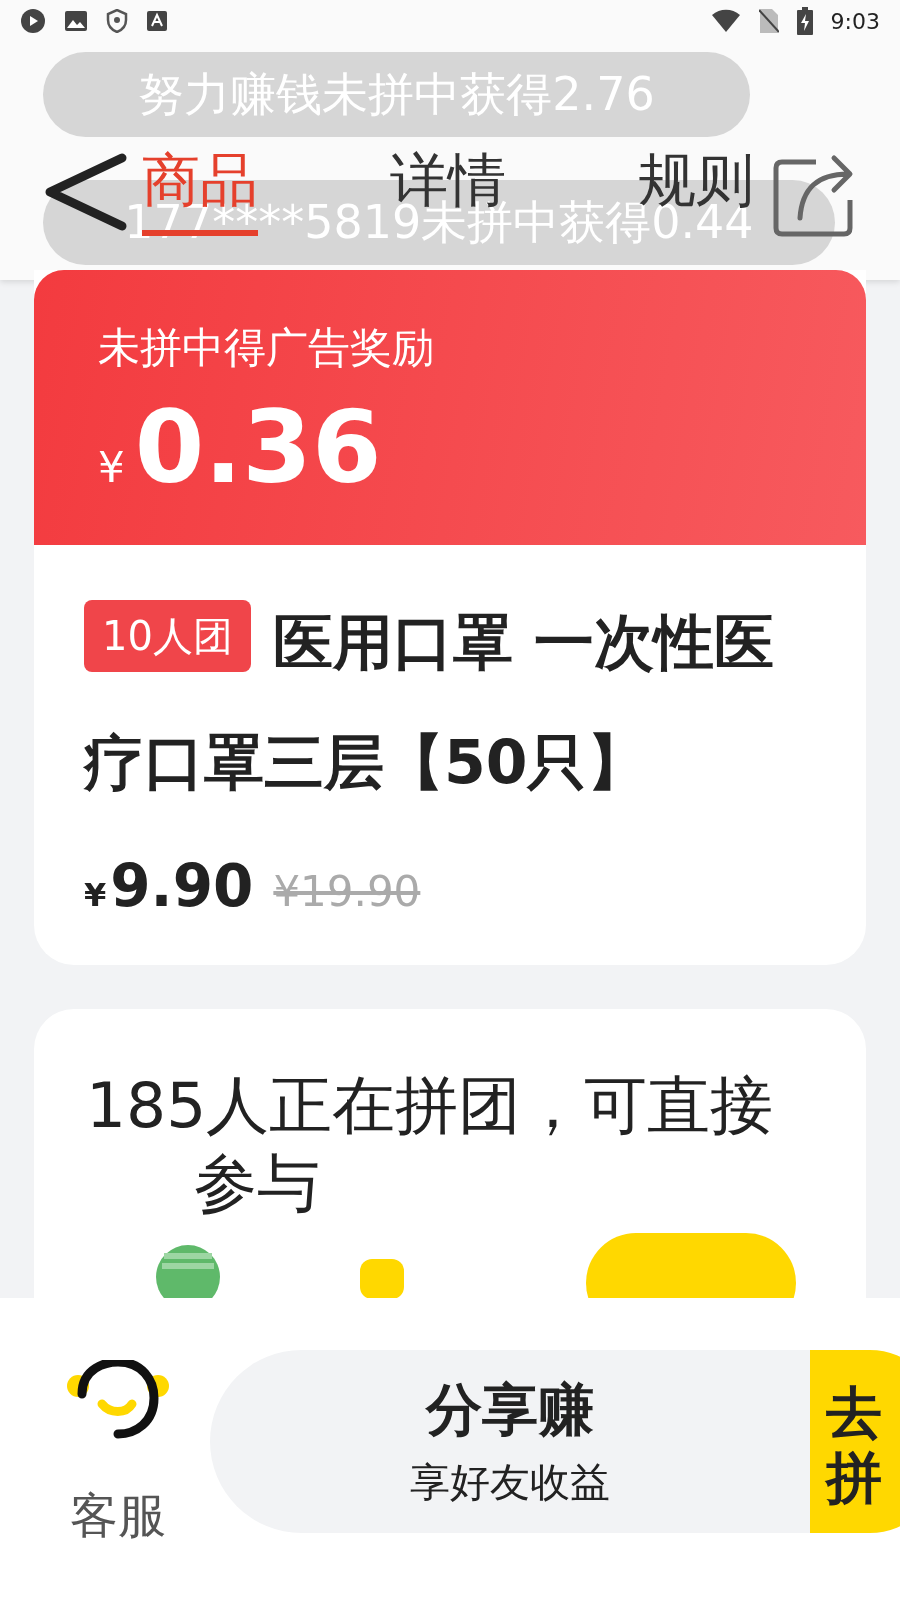 The image size is (900, 1600). What do you see at coordinates (510, 1441) in the screenshot?
I see `share-earn-button: 分享赚 享好友收益` at bounding box center [510, 1441].